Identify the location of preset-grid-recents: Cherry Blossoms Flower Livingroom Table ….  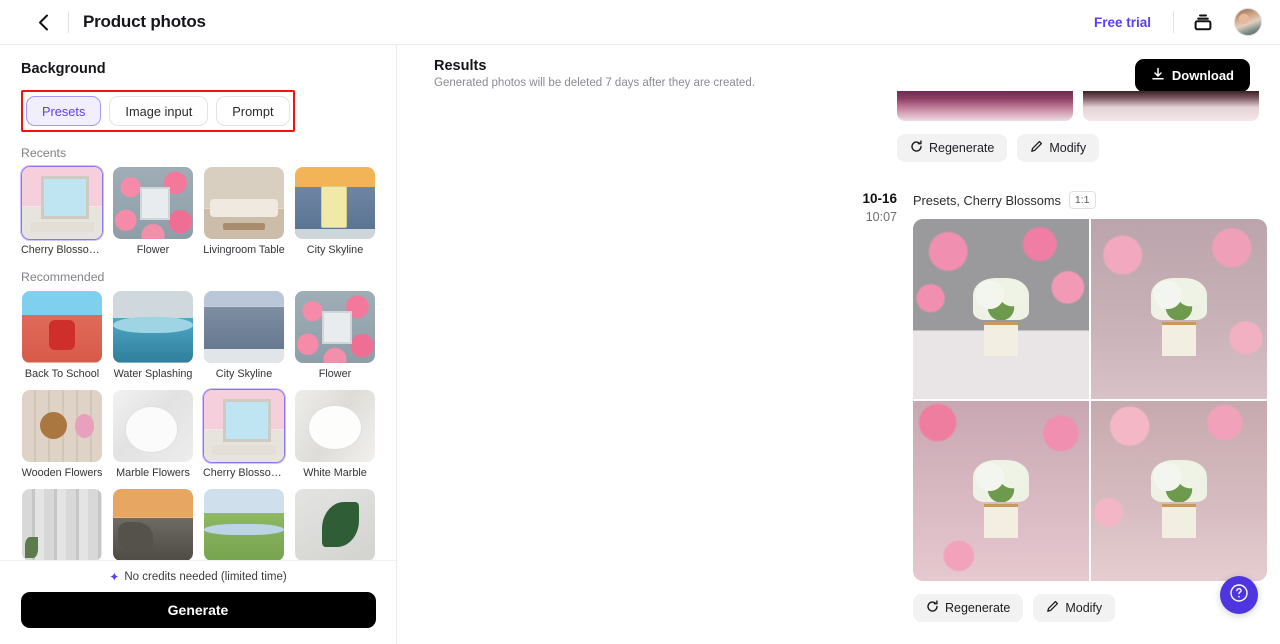
(198, 211).